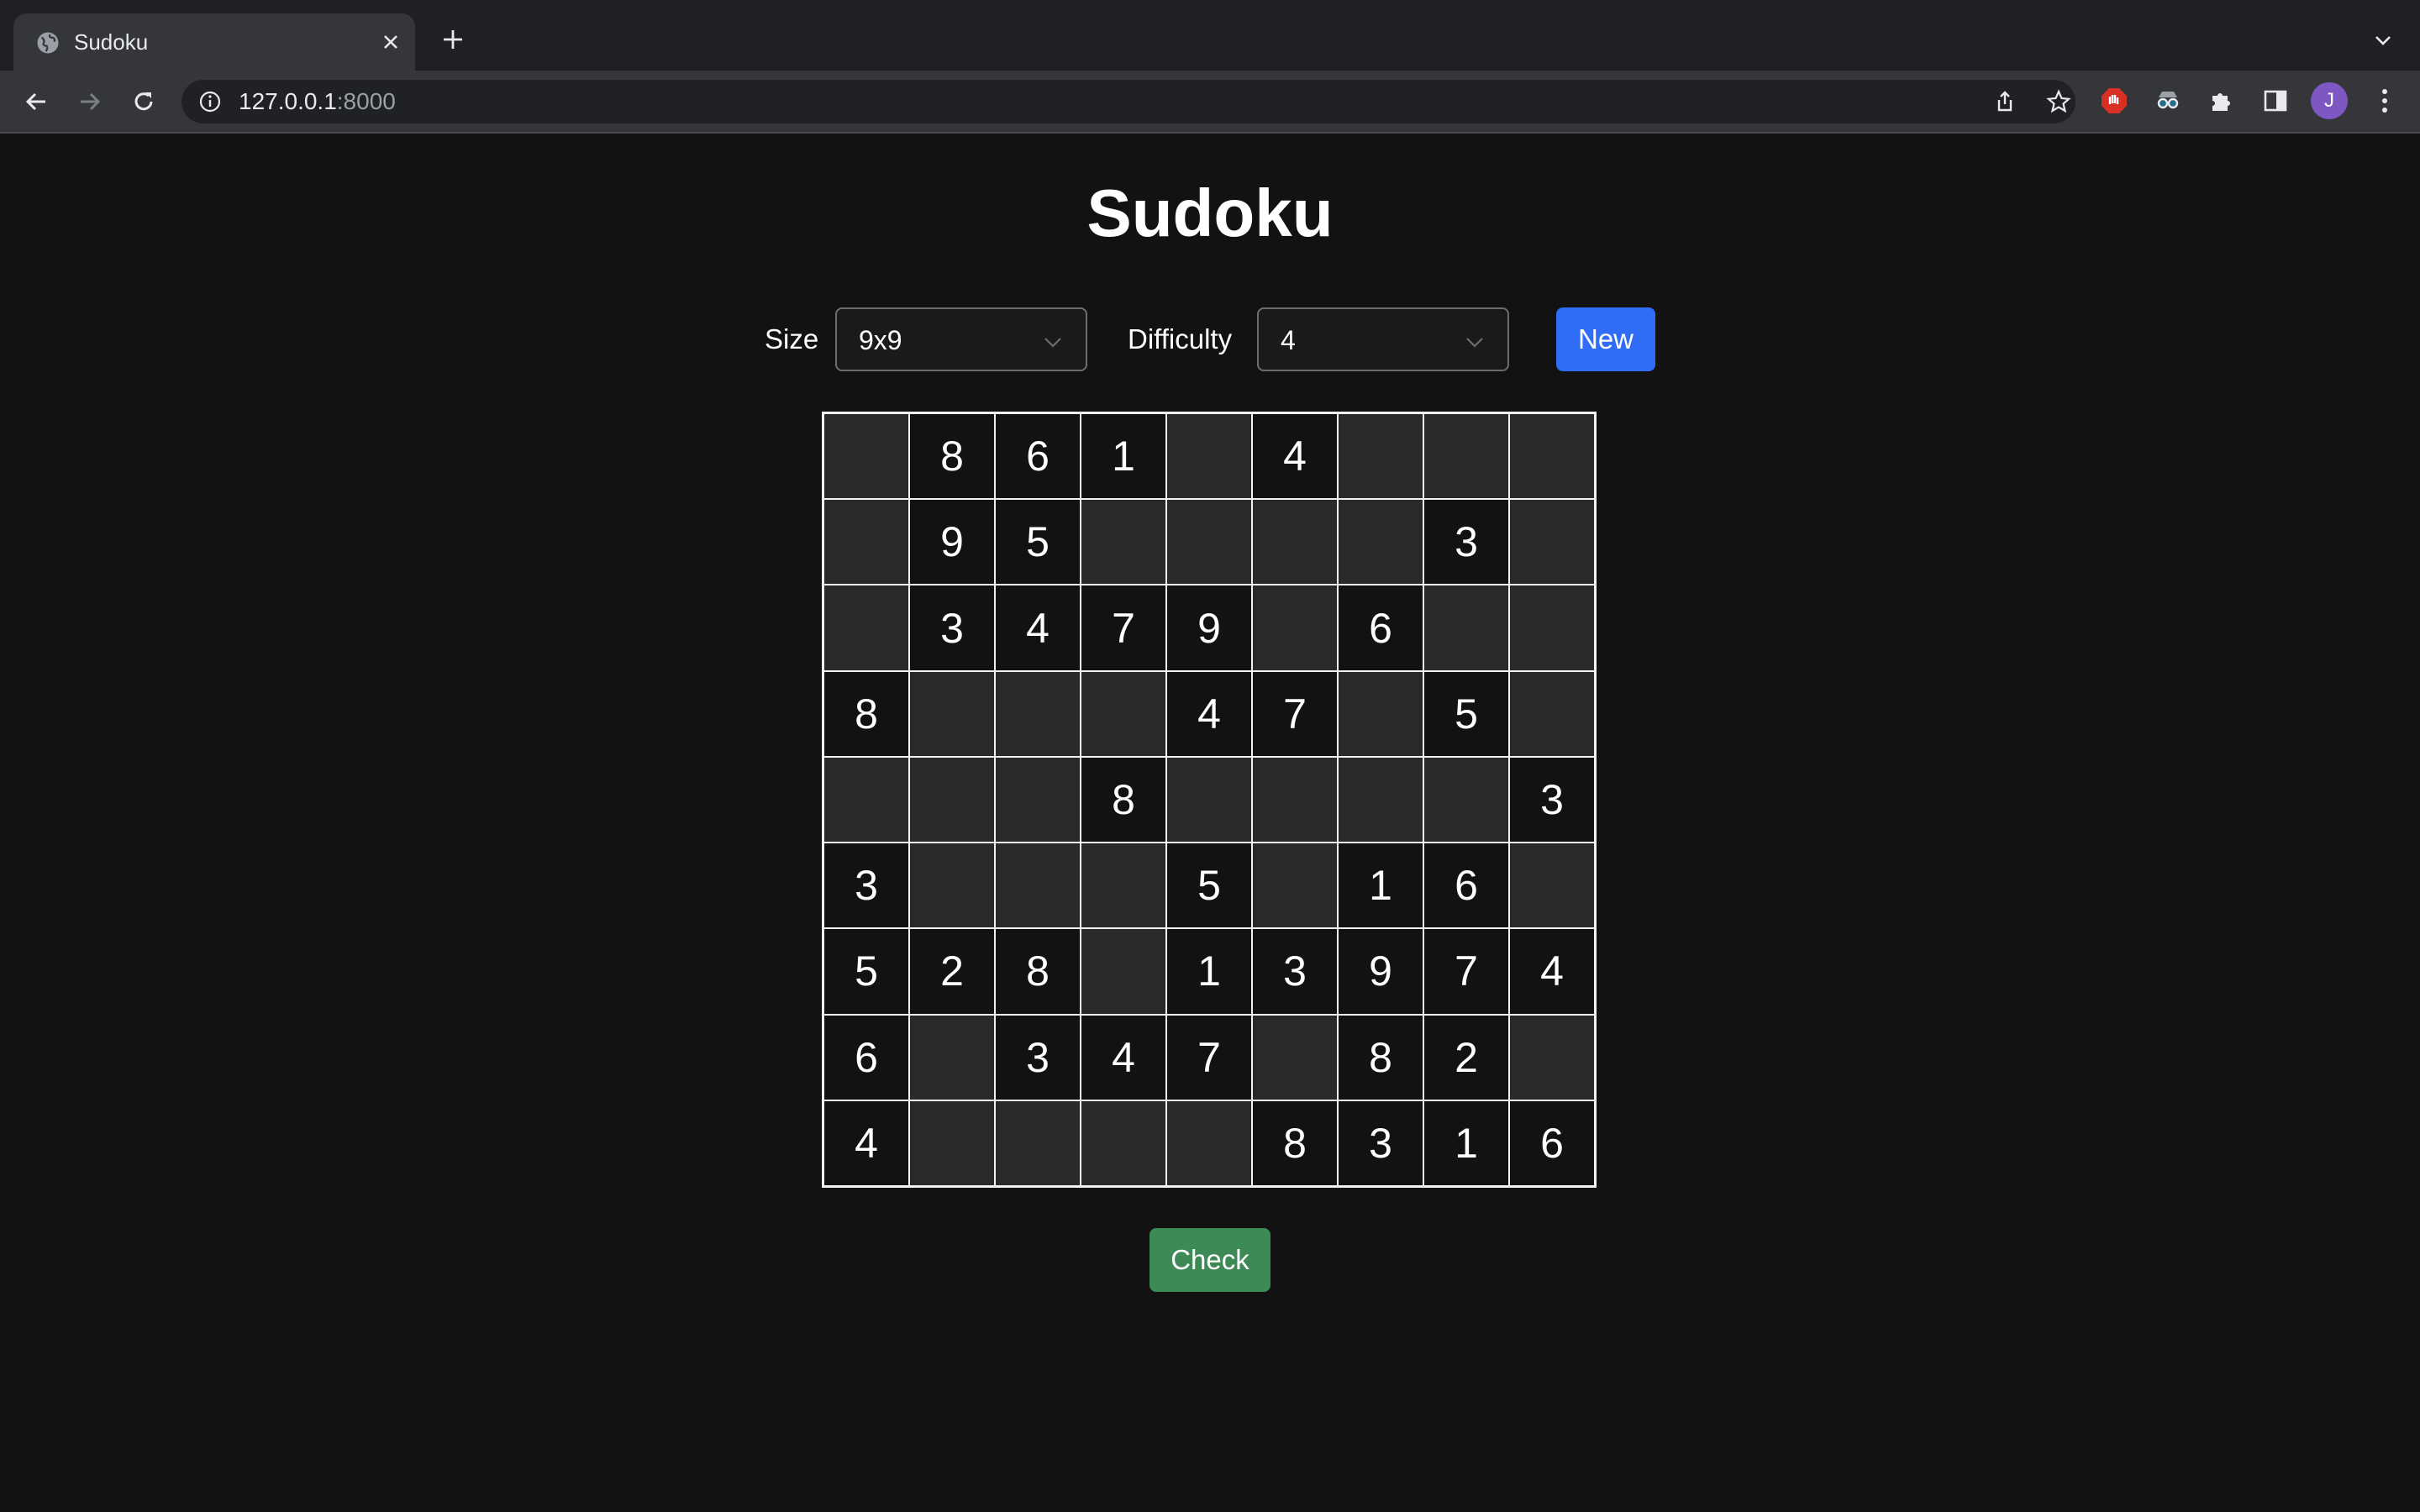 The image size is (2420, 1512). Describe the element at coordinates (1383, 339) in the screenshot. I see `difficulty-select: 4` at that location.